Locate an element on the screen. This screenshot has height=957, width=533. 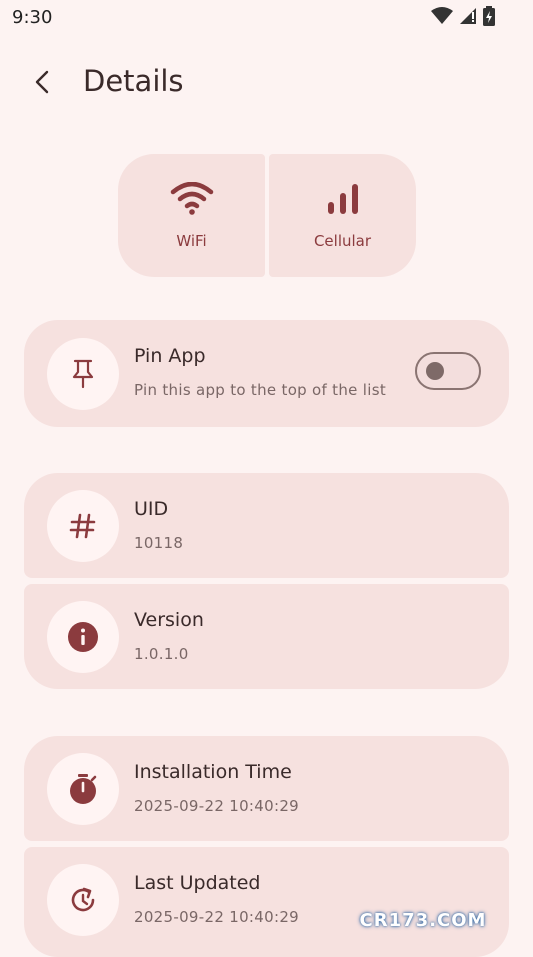
pin-app-switch is located at coordinates (448, 371).